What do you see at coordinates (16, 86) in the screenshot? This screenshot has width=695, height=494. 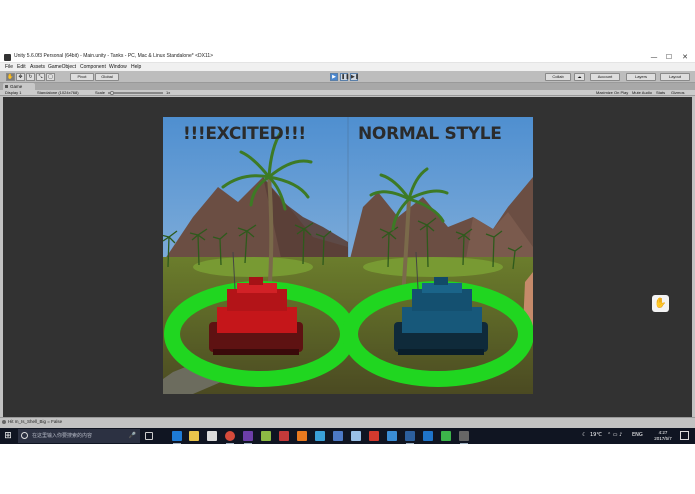 I see `tab-game-label: Game` at bounding box center [16, 86].